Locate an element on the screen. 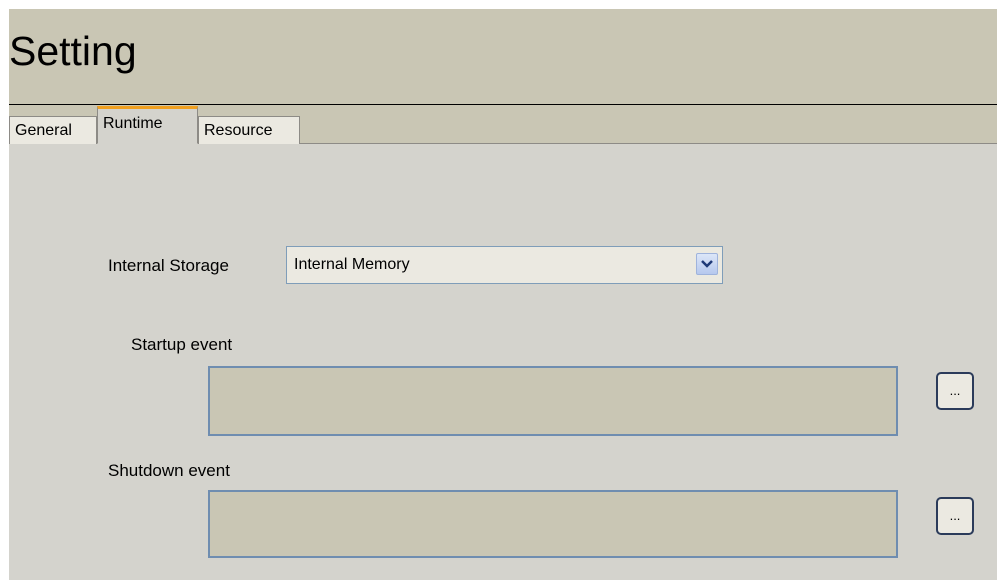 Image resolution: width=997 pixels, height=580 pixels. tab-resource: Resource is located at coordinates (249, 130).